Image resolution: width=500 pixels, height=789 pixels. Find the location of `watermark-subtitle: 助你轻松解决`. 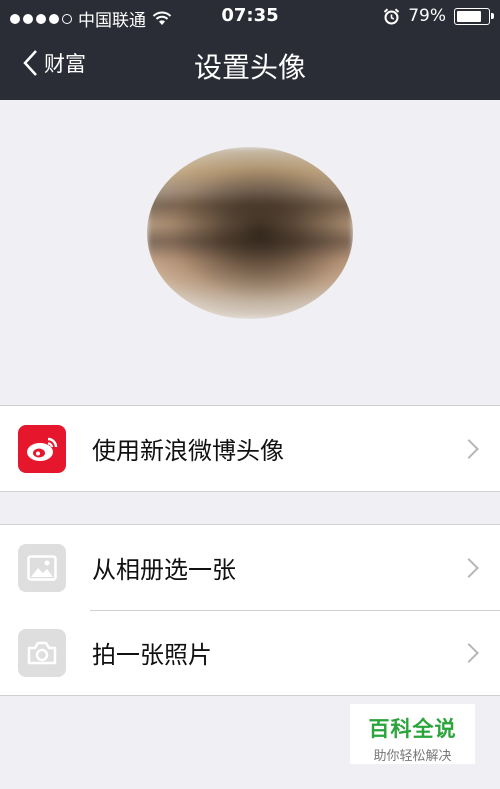

watermark-subtitle: 助你轻松解决 is located at coordinates (412, 756).